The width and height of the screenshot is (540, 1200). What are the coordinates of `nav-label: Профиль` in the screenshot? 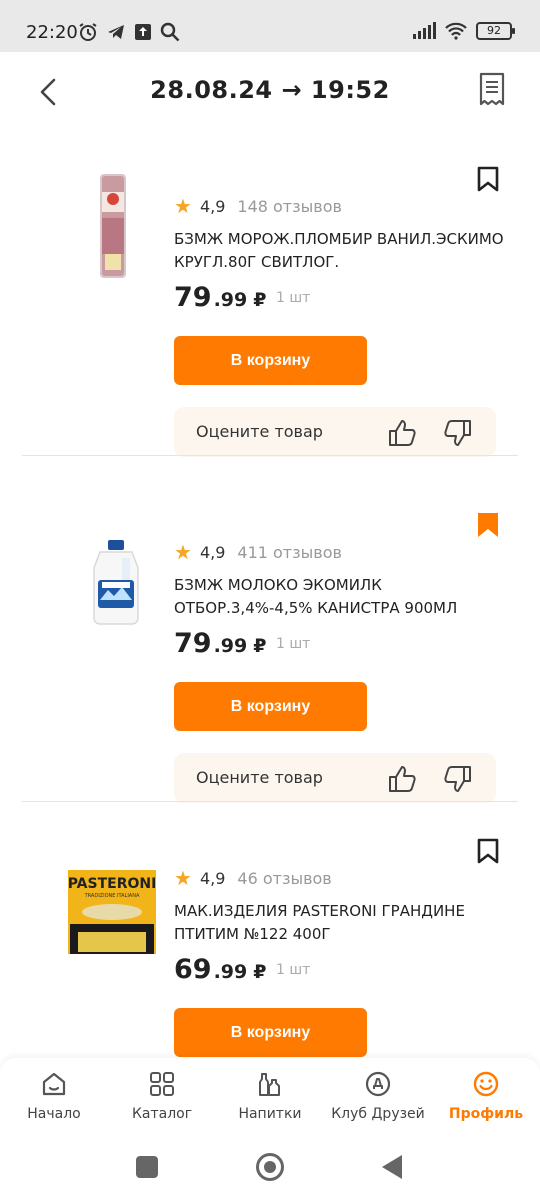 It's located at (486, 1114).